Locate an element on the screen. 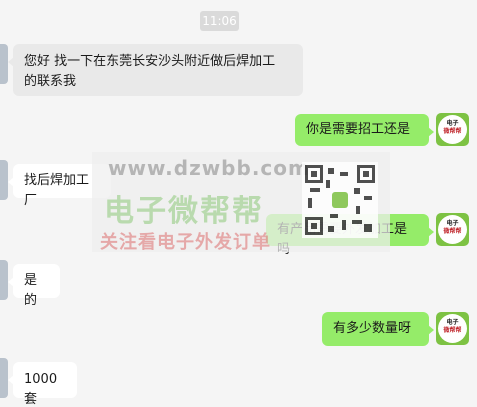 The image size is (477, 407). message-text: 是的 is located at coordinates (31, 290).